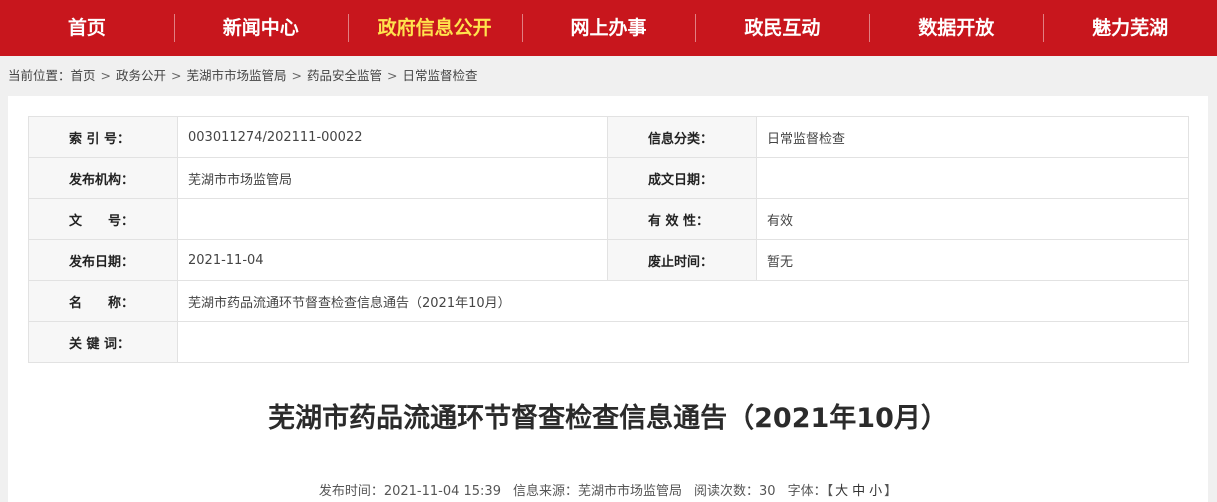 This screenshot has width=1217, height=502. Describe the element at coordinates (683, 342) in the screenshot. I see `keywords-value` at that location.